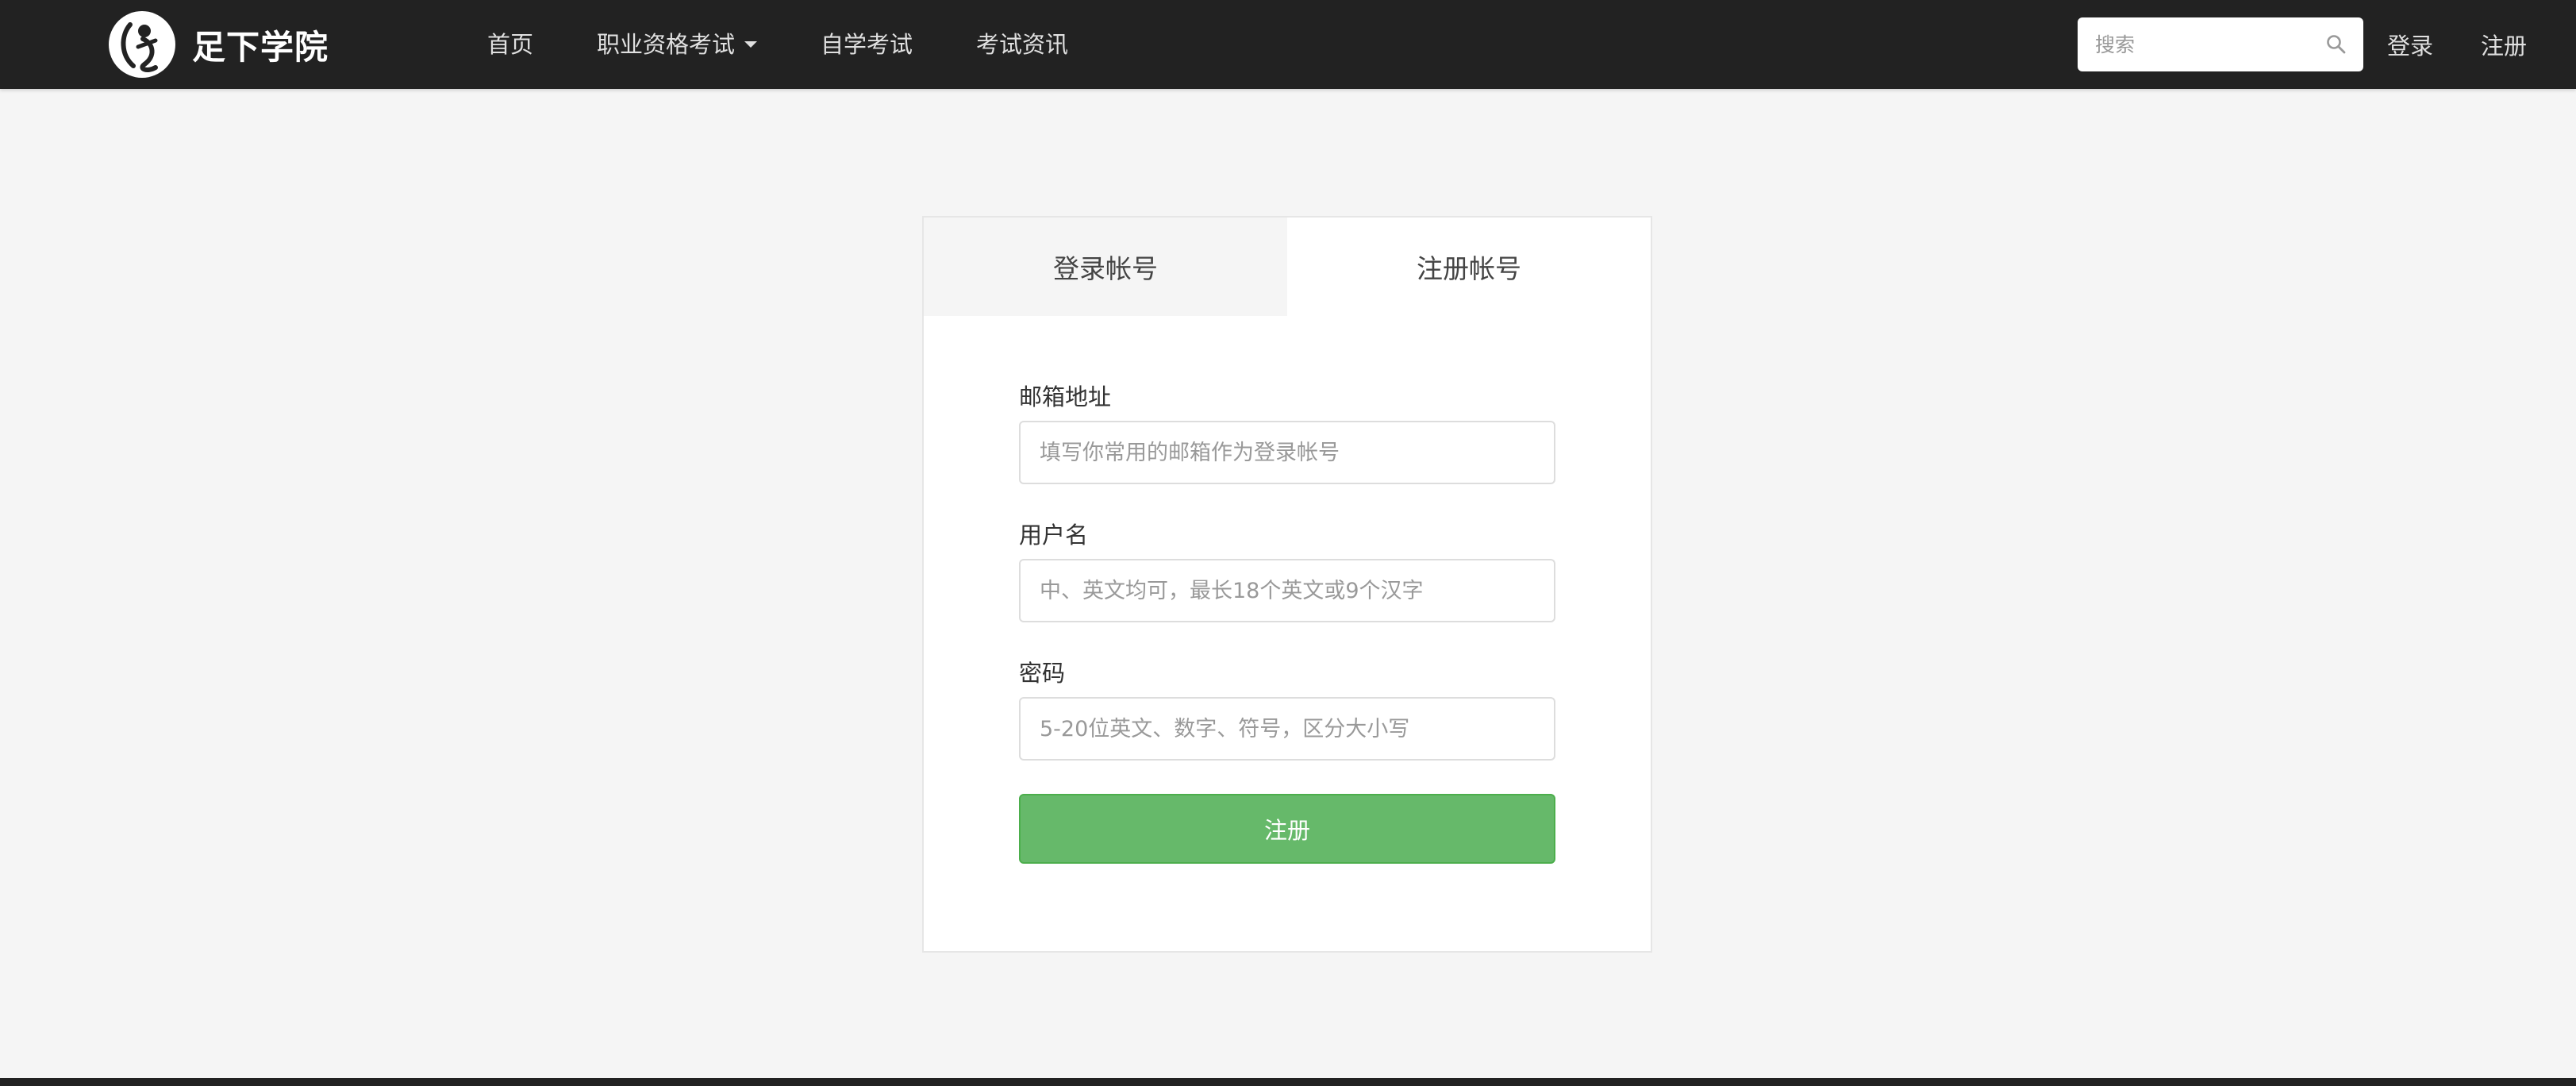 Image resolution: width=2576 pixels, height=1086 pixels. I want to click on top-navbar: 足下学院 首页 职业资格考试 自学考试 考试资讯 登录 注册, so click(1288, 44).